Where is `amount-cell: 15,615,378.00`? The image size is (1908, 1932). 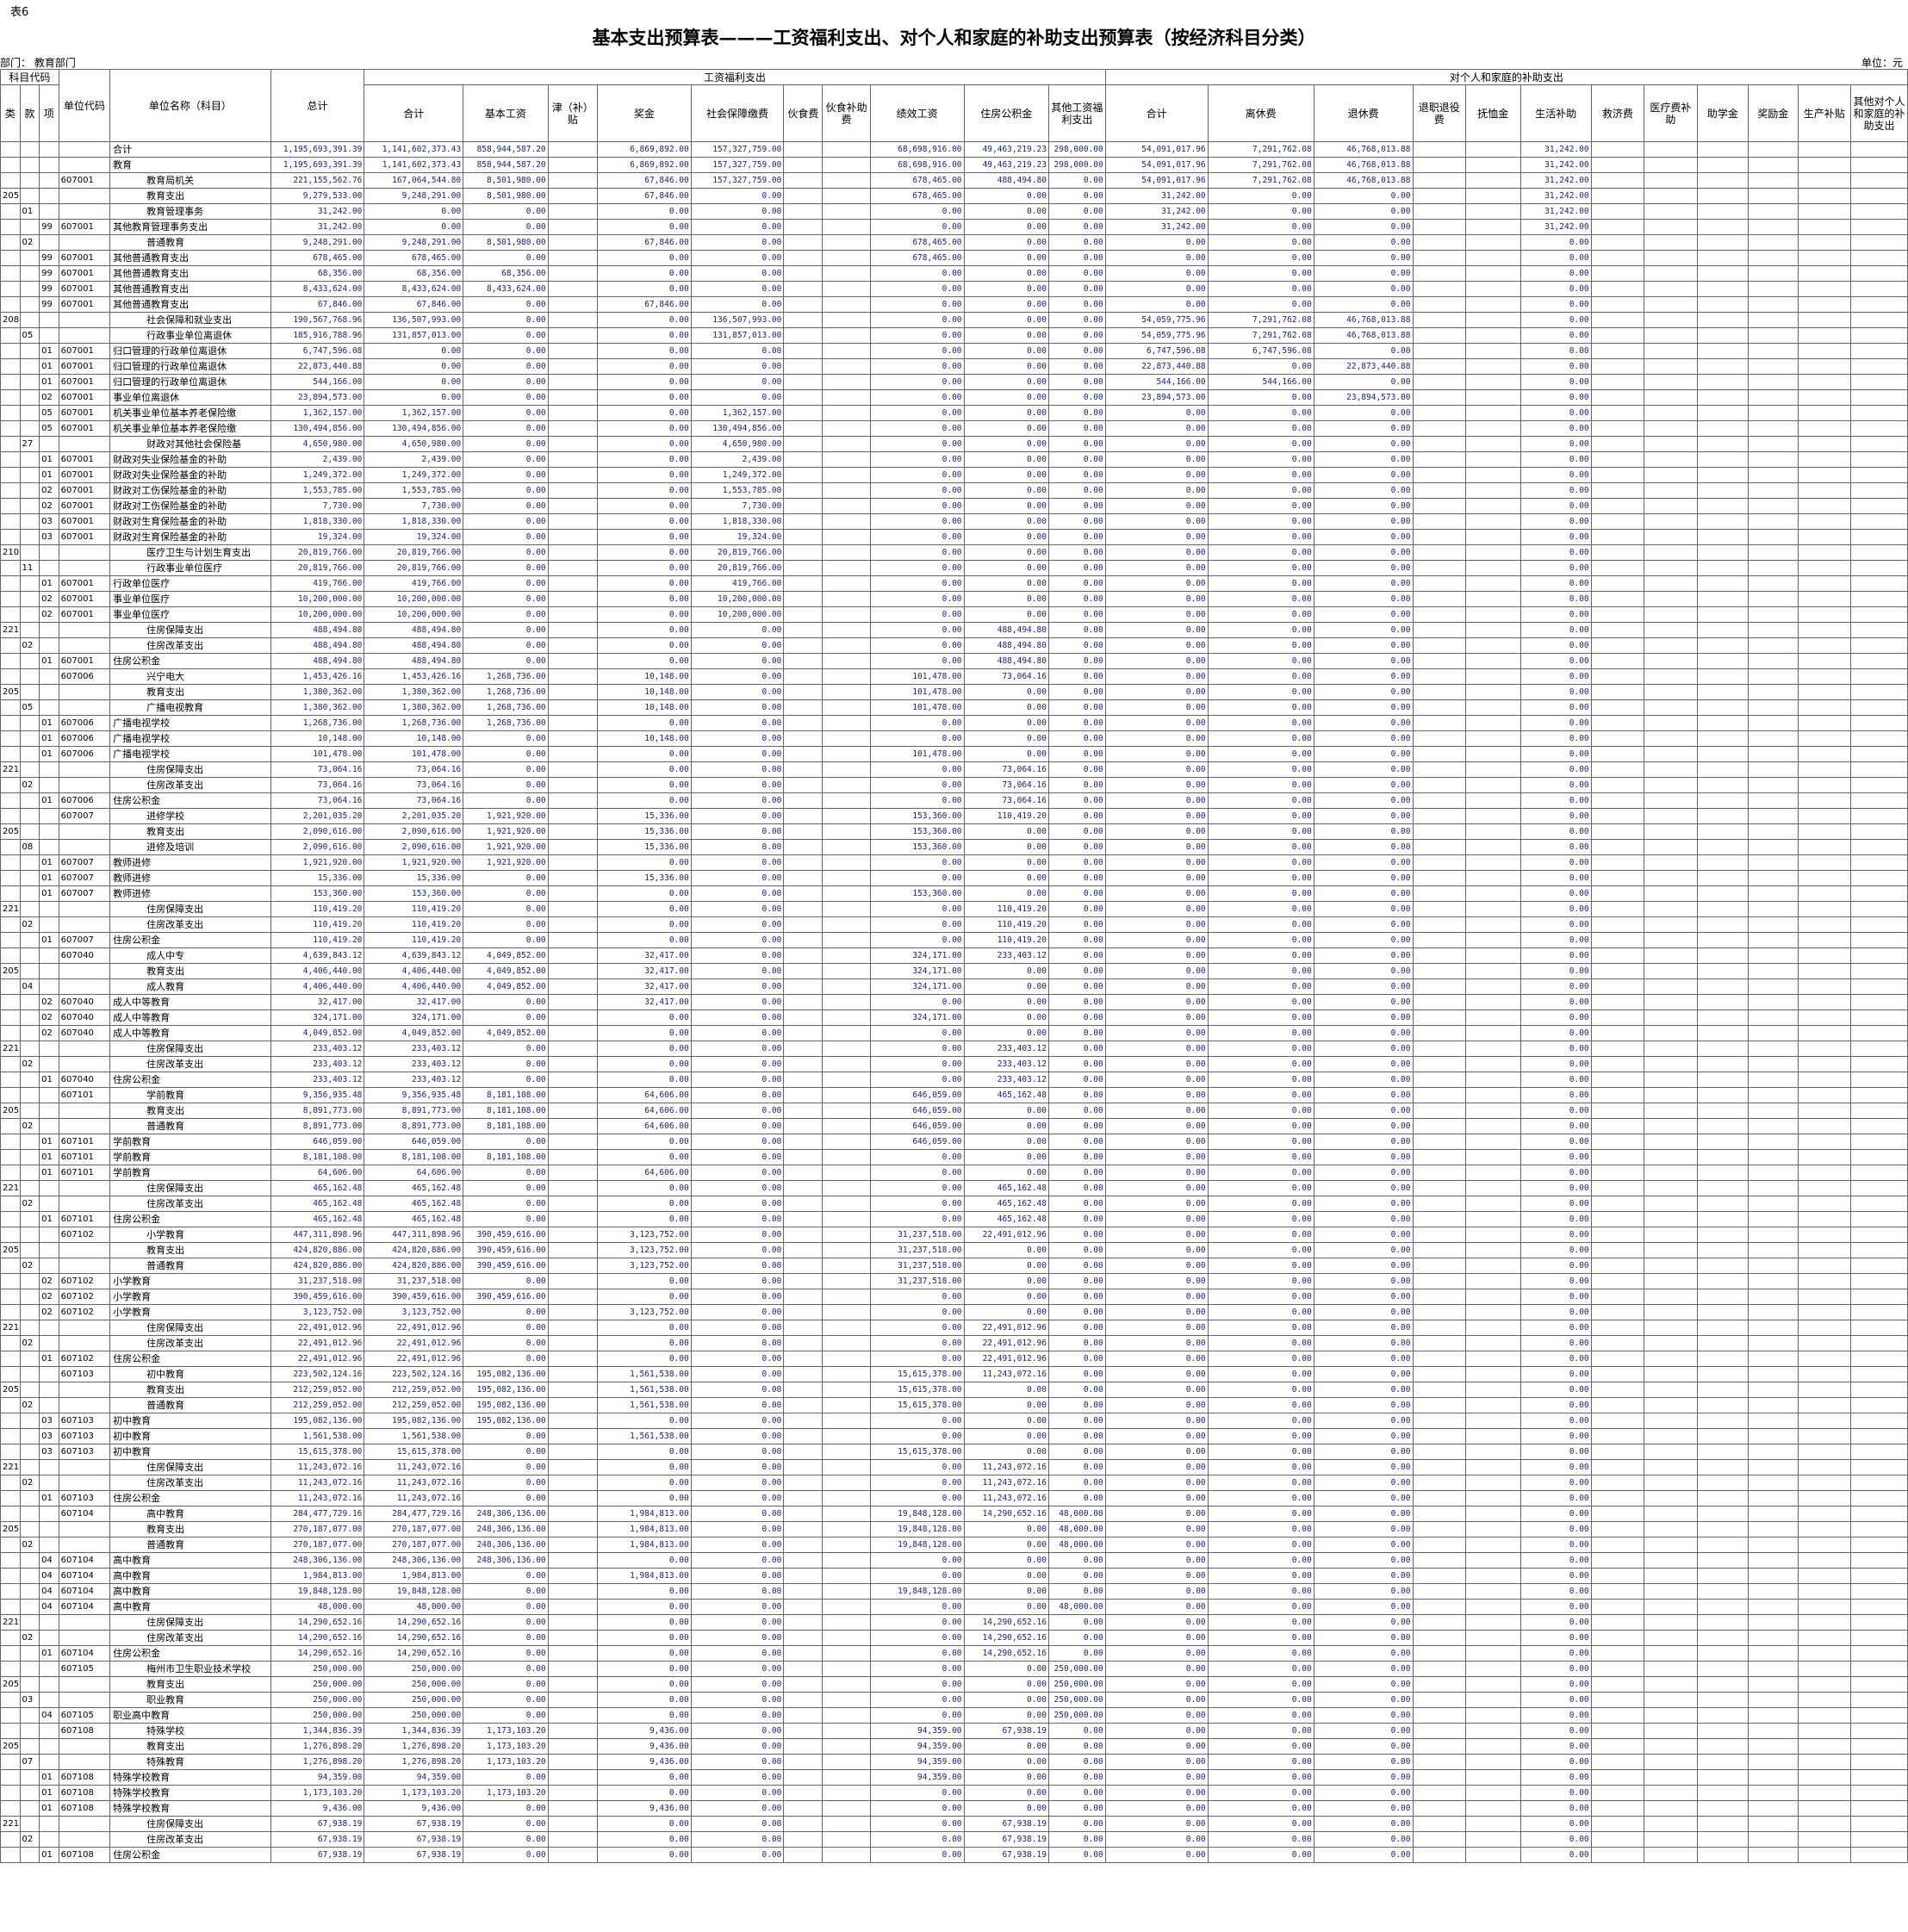
amount-cell: 15,615,378.00 is located at coordinates (414, 1452).